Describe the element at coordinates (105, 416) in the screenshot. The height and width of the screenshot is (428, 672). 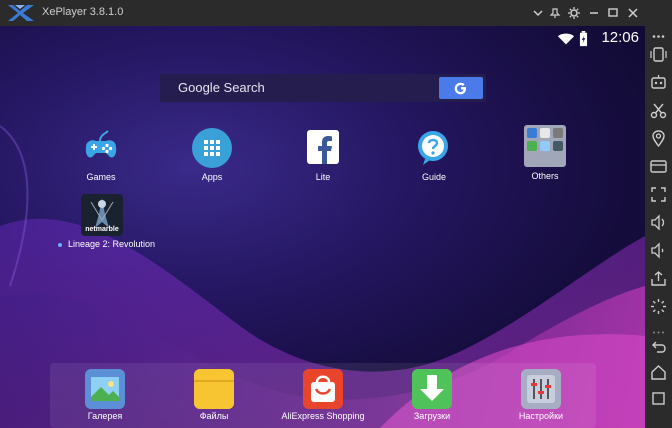
I see `dock-label: Галерея` at that location.